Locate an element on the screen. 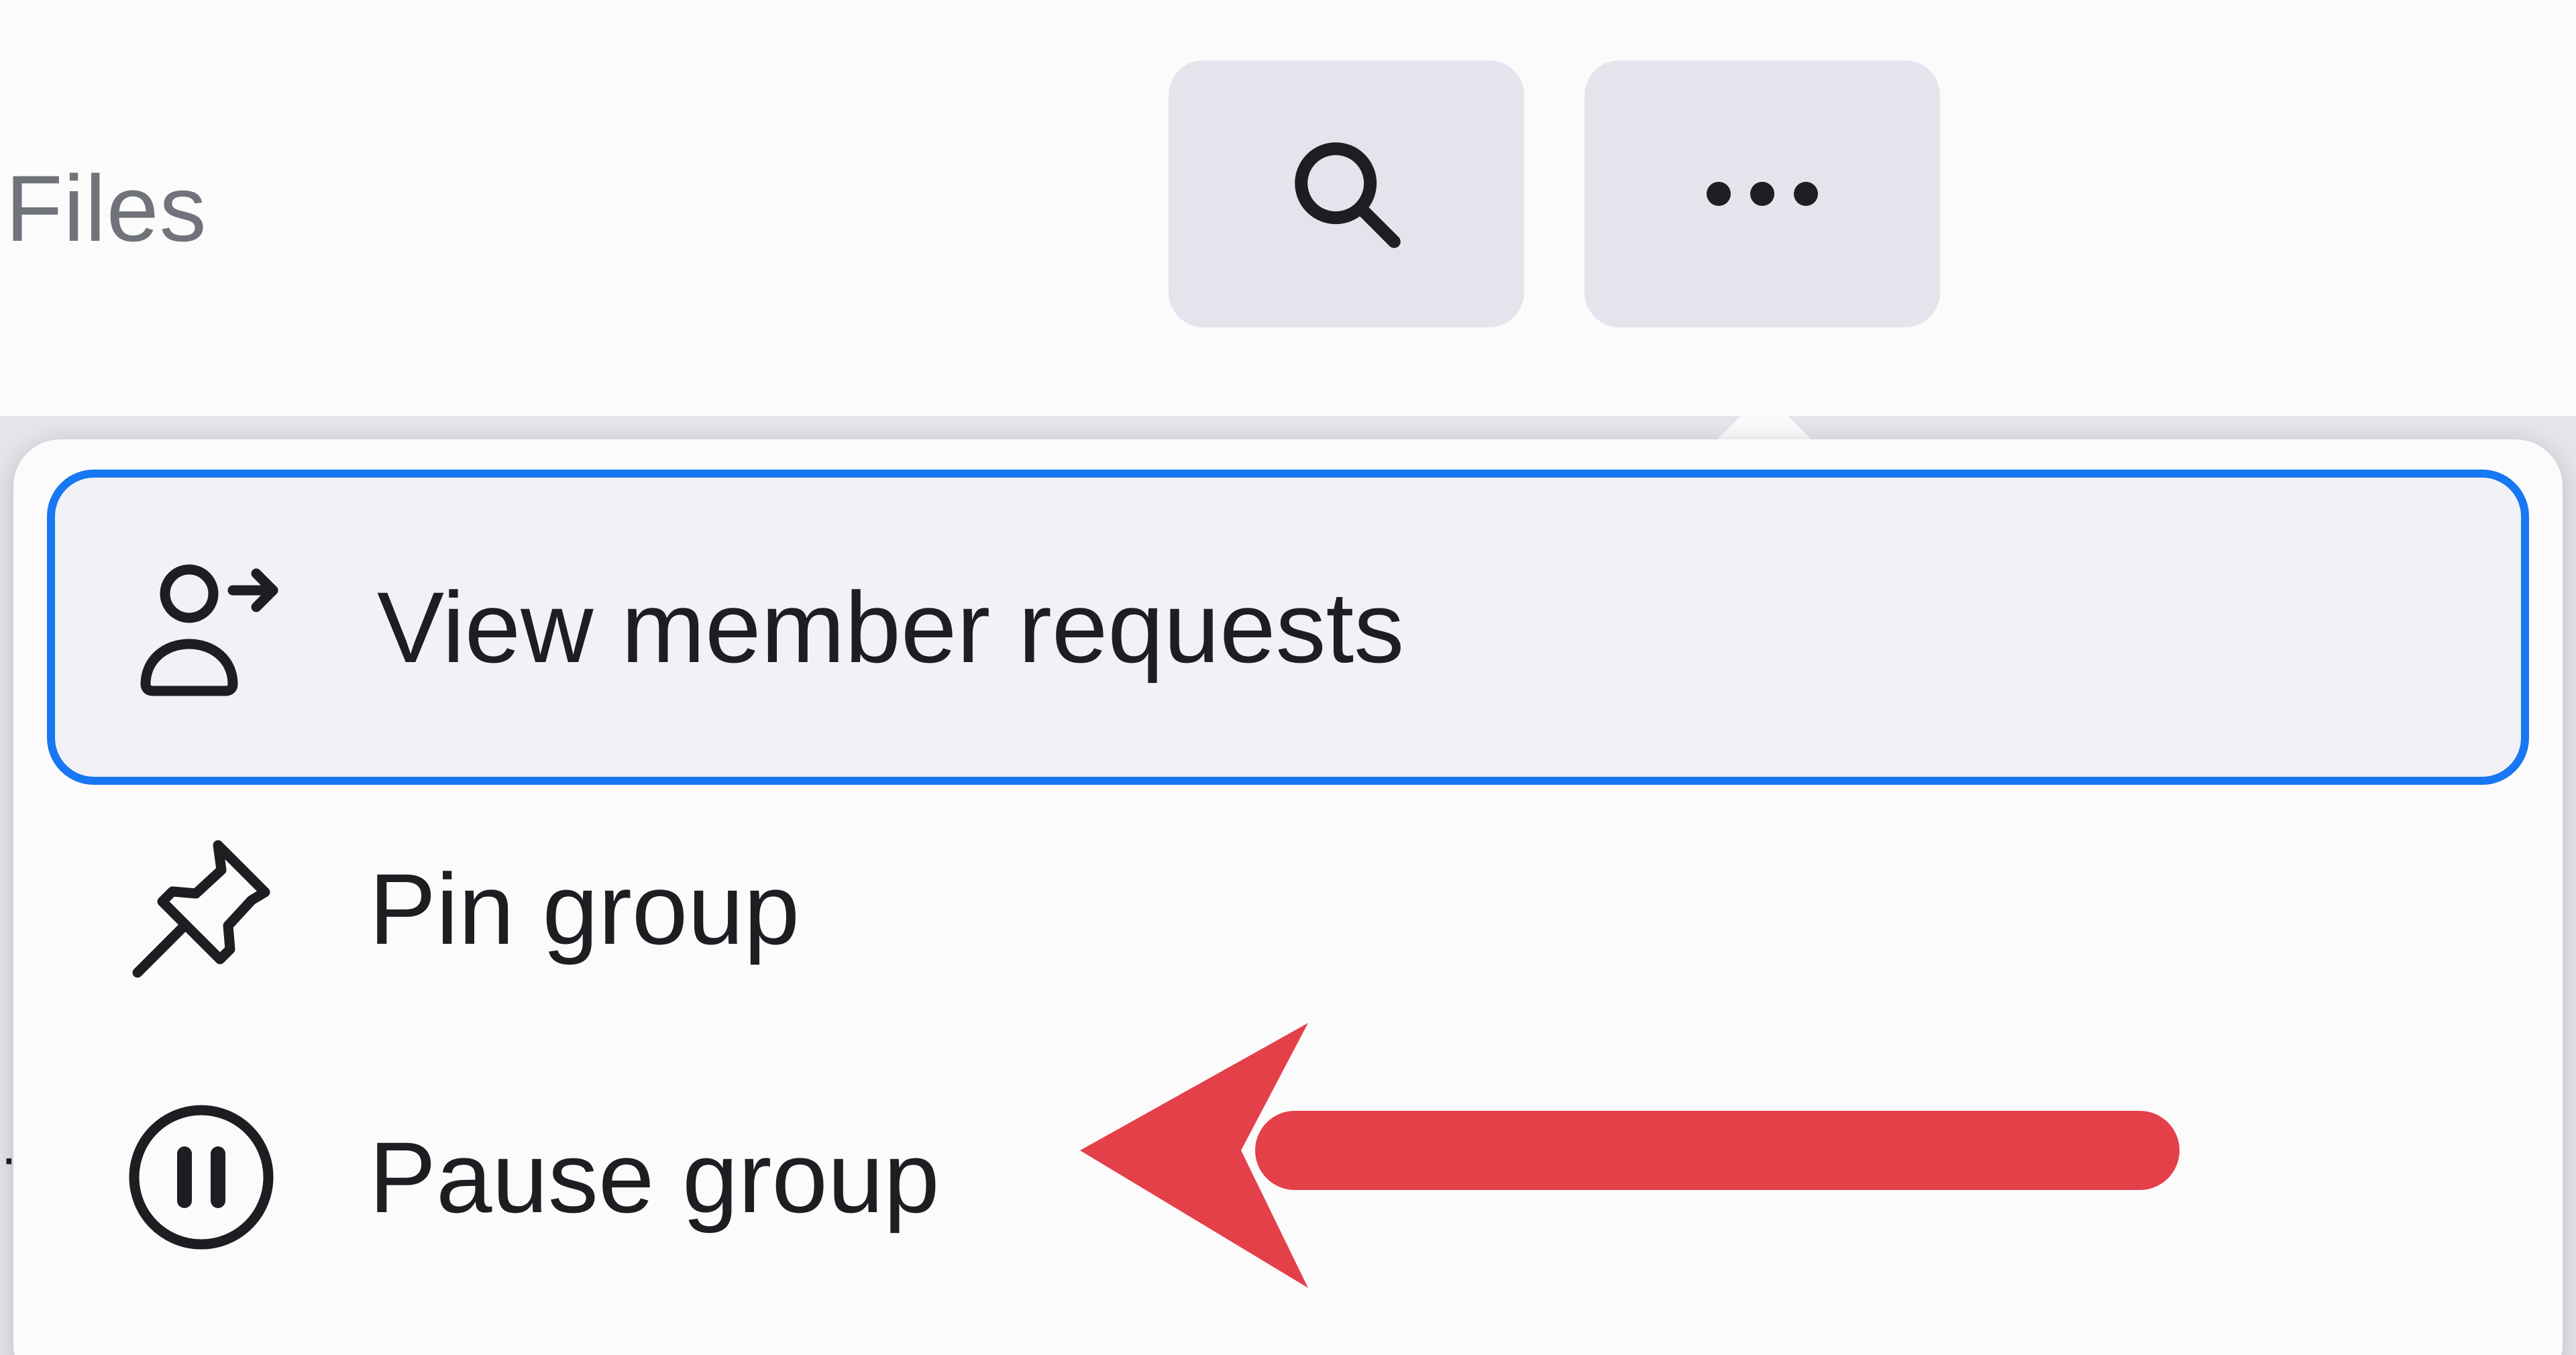 Image resolution: width=2576 pixels, height=1355 pixels. pause-circle-icon is located at coordinates (201, 1177).